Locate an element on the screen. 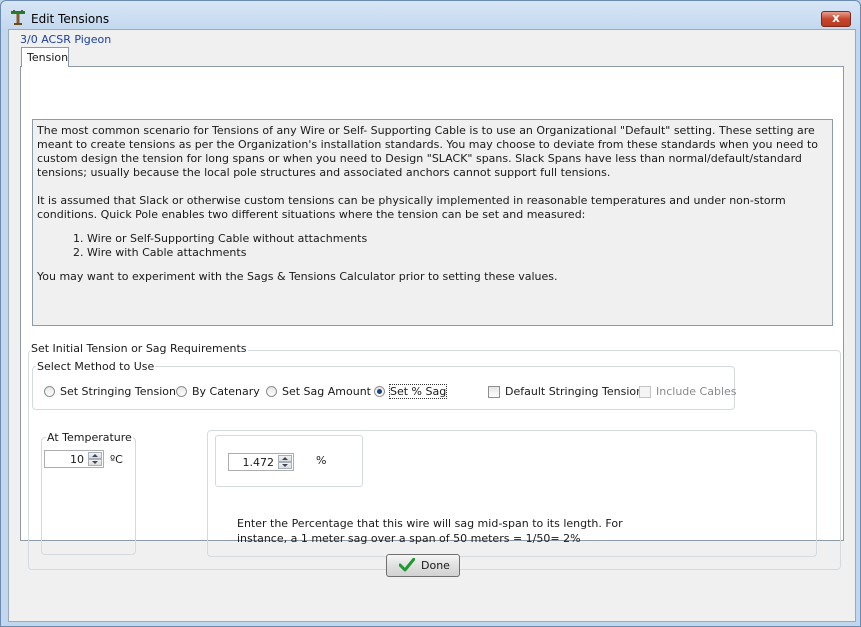  requirements-group-label: Set Initial Tension or Sag Requirements is located at coordinates (139, 348).